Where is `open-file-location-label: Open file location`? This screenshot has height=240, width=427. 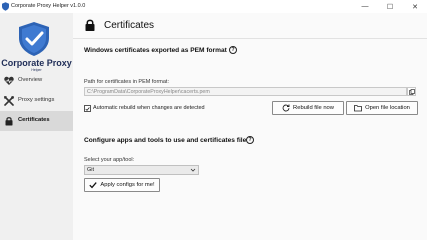
open-file-location-label: Open file location is located at coordinates (387, 108).